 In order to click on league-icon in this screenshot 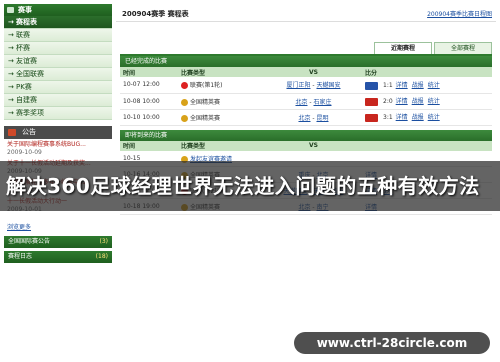, I will do `click(184, 86)`.